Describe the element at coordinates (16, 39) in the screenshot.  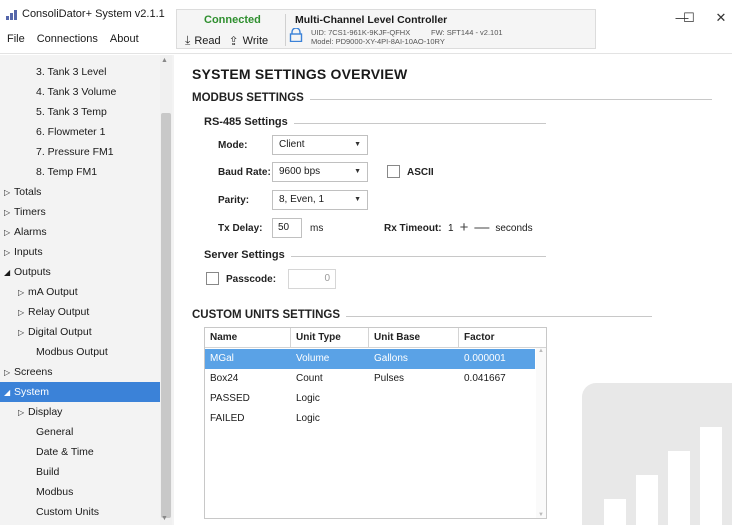
I see `menu-file: File` at that location.